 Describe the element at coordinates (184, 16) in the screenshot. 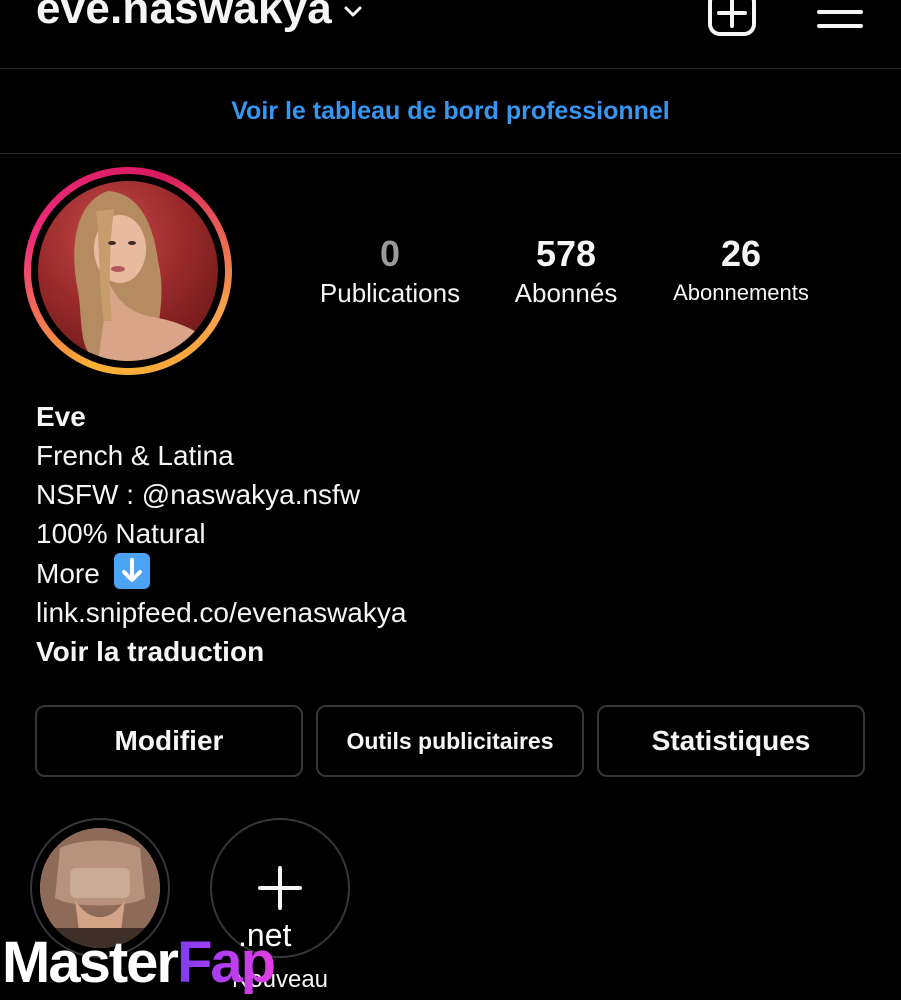

I see `username: eve.naswakya` at that location.